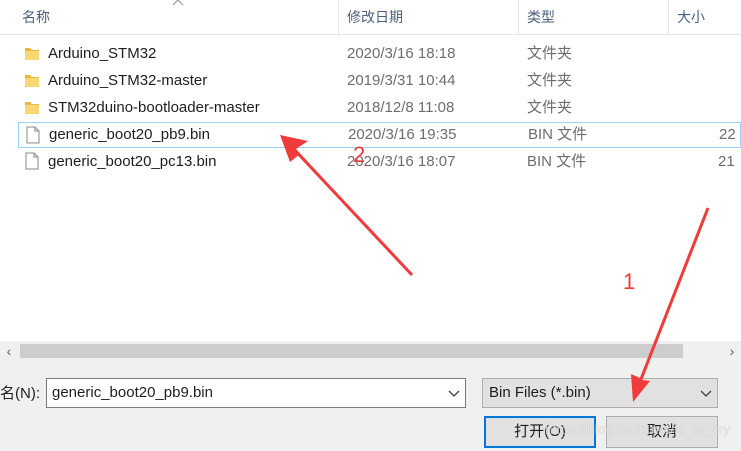  I want to click on file-date: 2019/3/31 10:44, so click(401, 80).